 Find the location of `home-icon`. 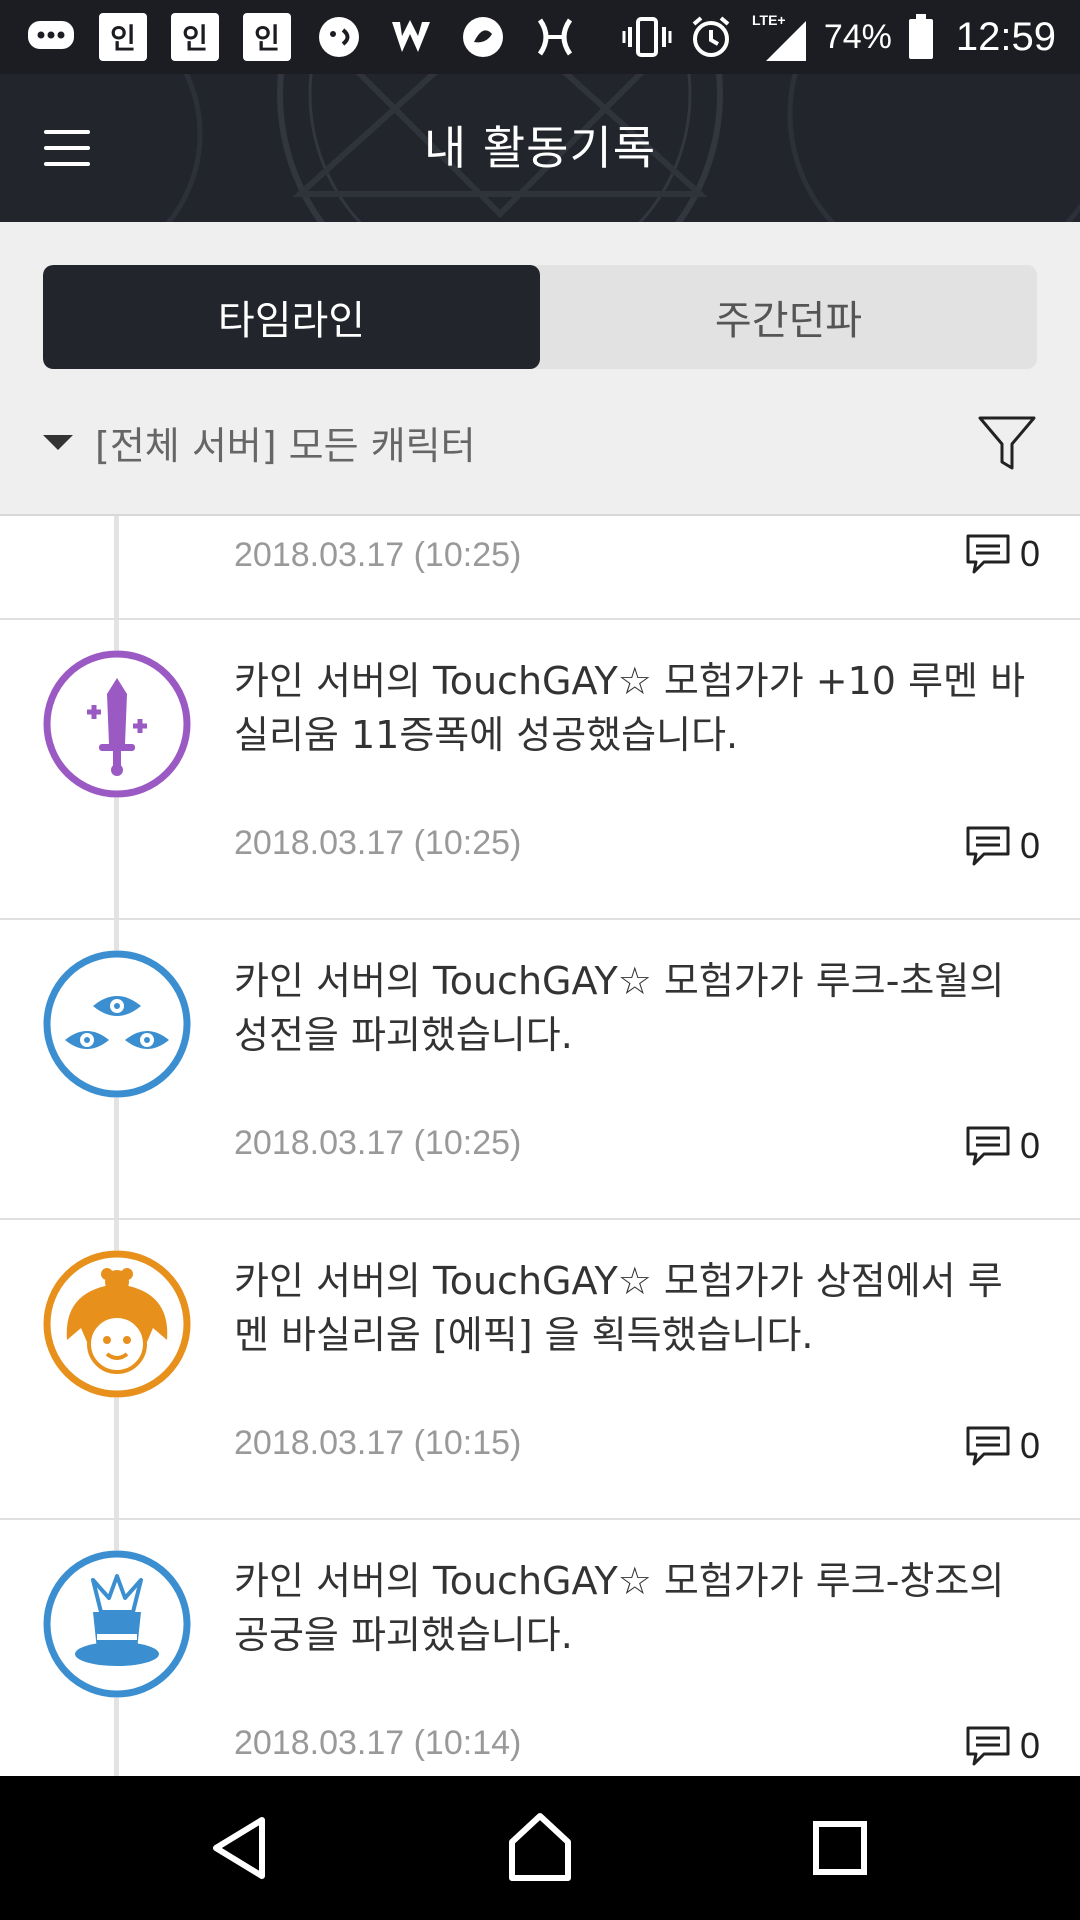

home-icon is located at coordinates (540, 1847).